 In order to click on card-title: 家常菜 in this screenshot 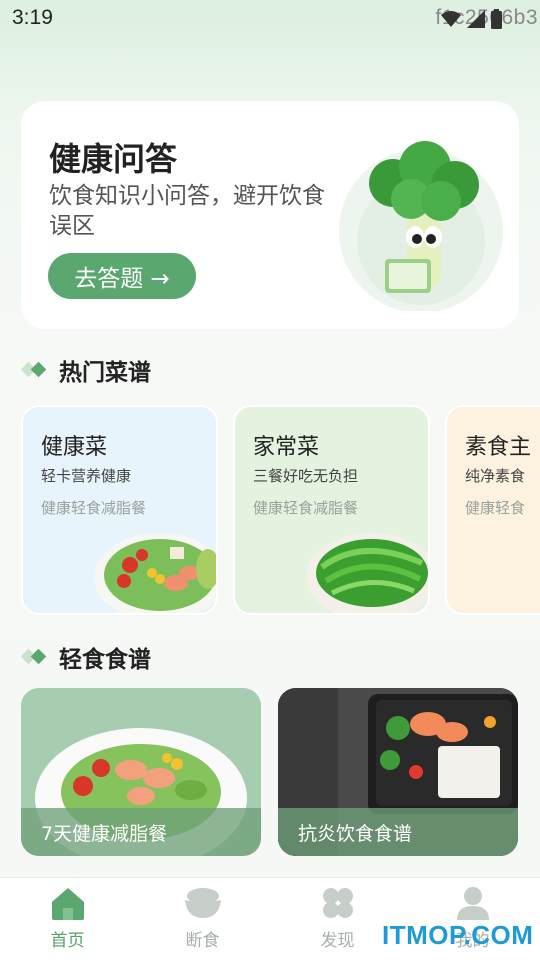, I will do `click(286, 447)`.